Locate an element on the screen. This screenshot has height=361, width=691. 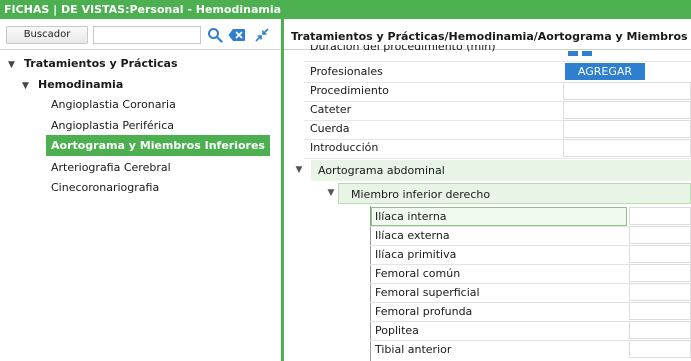
field-label-procedimiento: Procedimiento is located at coordinates (349, 90).